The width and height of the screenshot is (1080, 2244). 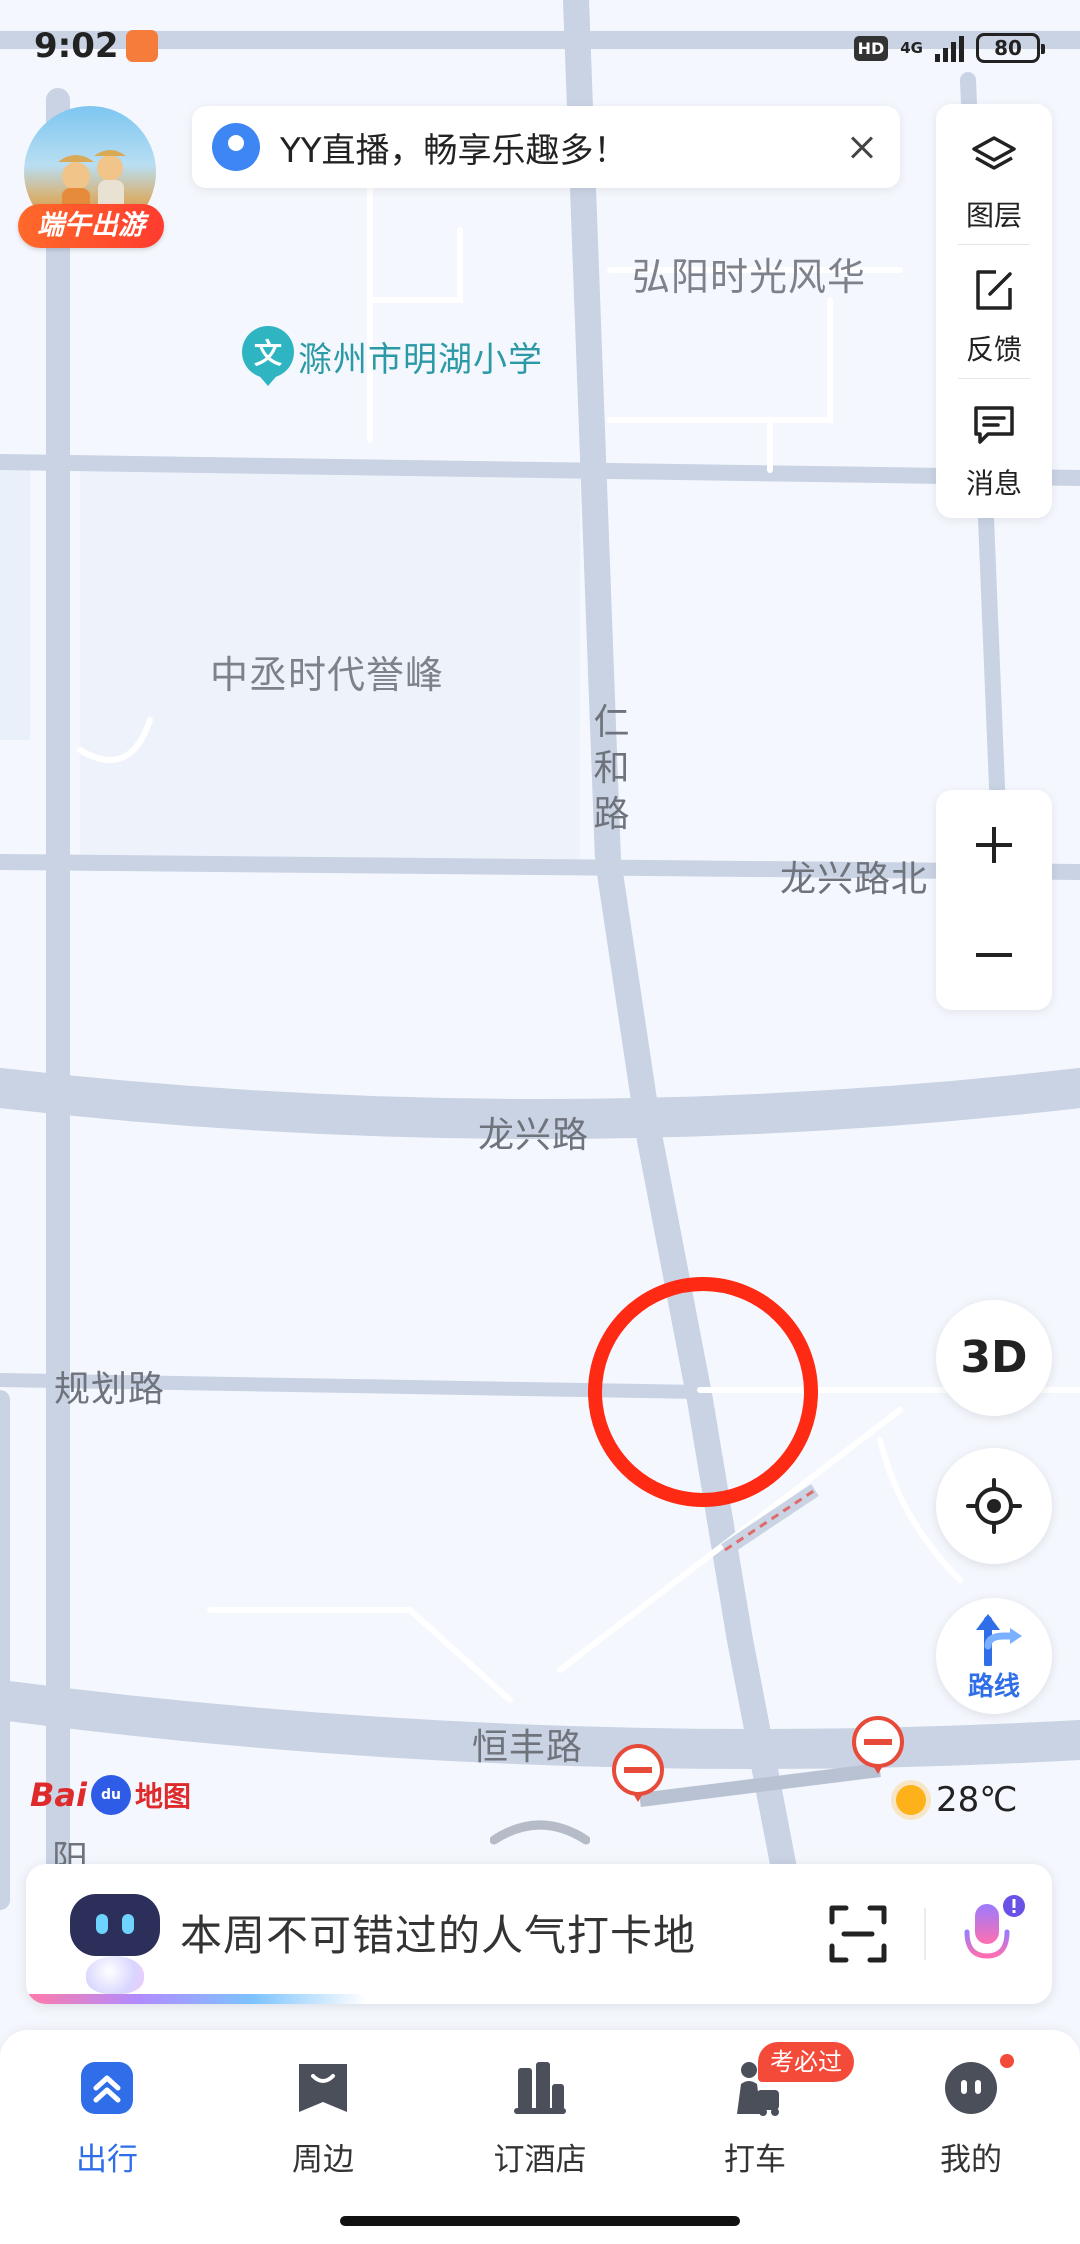 I want to click on search-divider, so click(x=925, y=1934).